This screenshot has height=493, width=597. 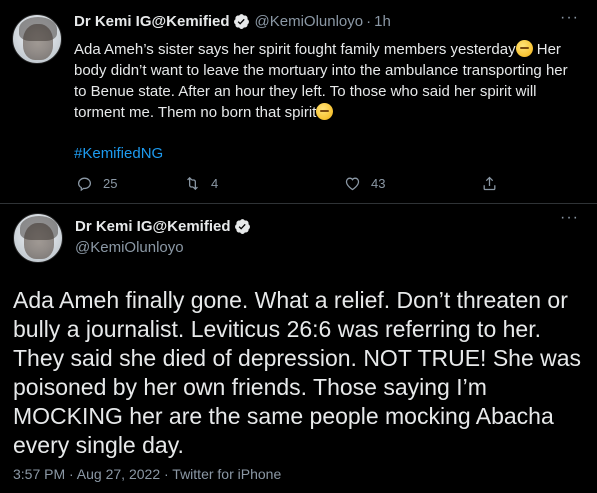 What do you see at coordinates (84, 184) in the screenshot?
I see `reply-icon` at bounding box center [84, 184].